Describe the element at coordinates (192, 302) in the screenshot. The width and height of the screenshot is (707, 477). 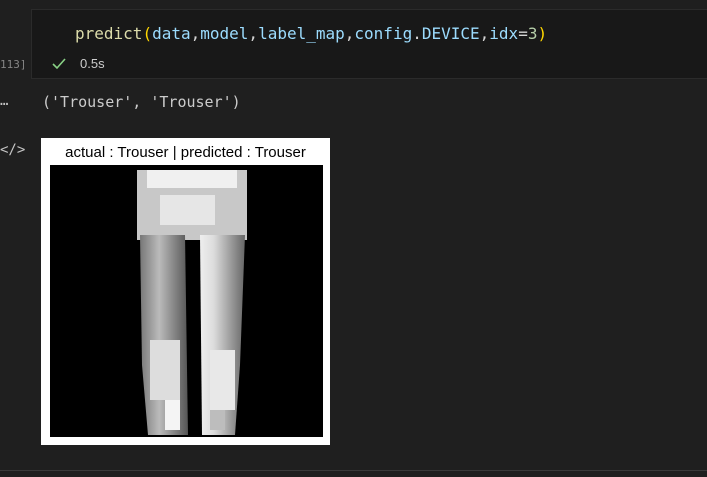
I see `trouser-pixel-image` at that location.